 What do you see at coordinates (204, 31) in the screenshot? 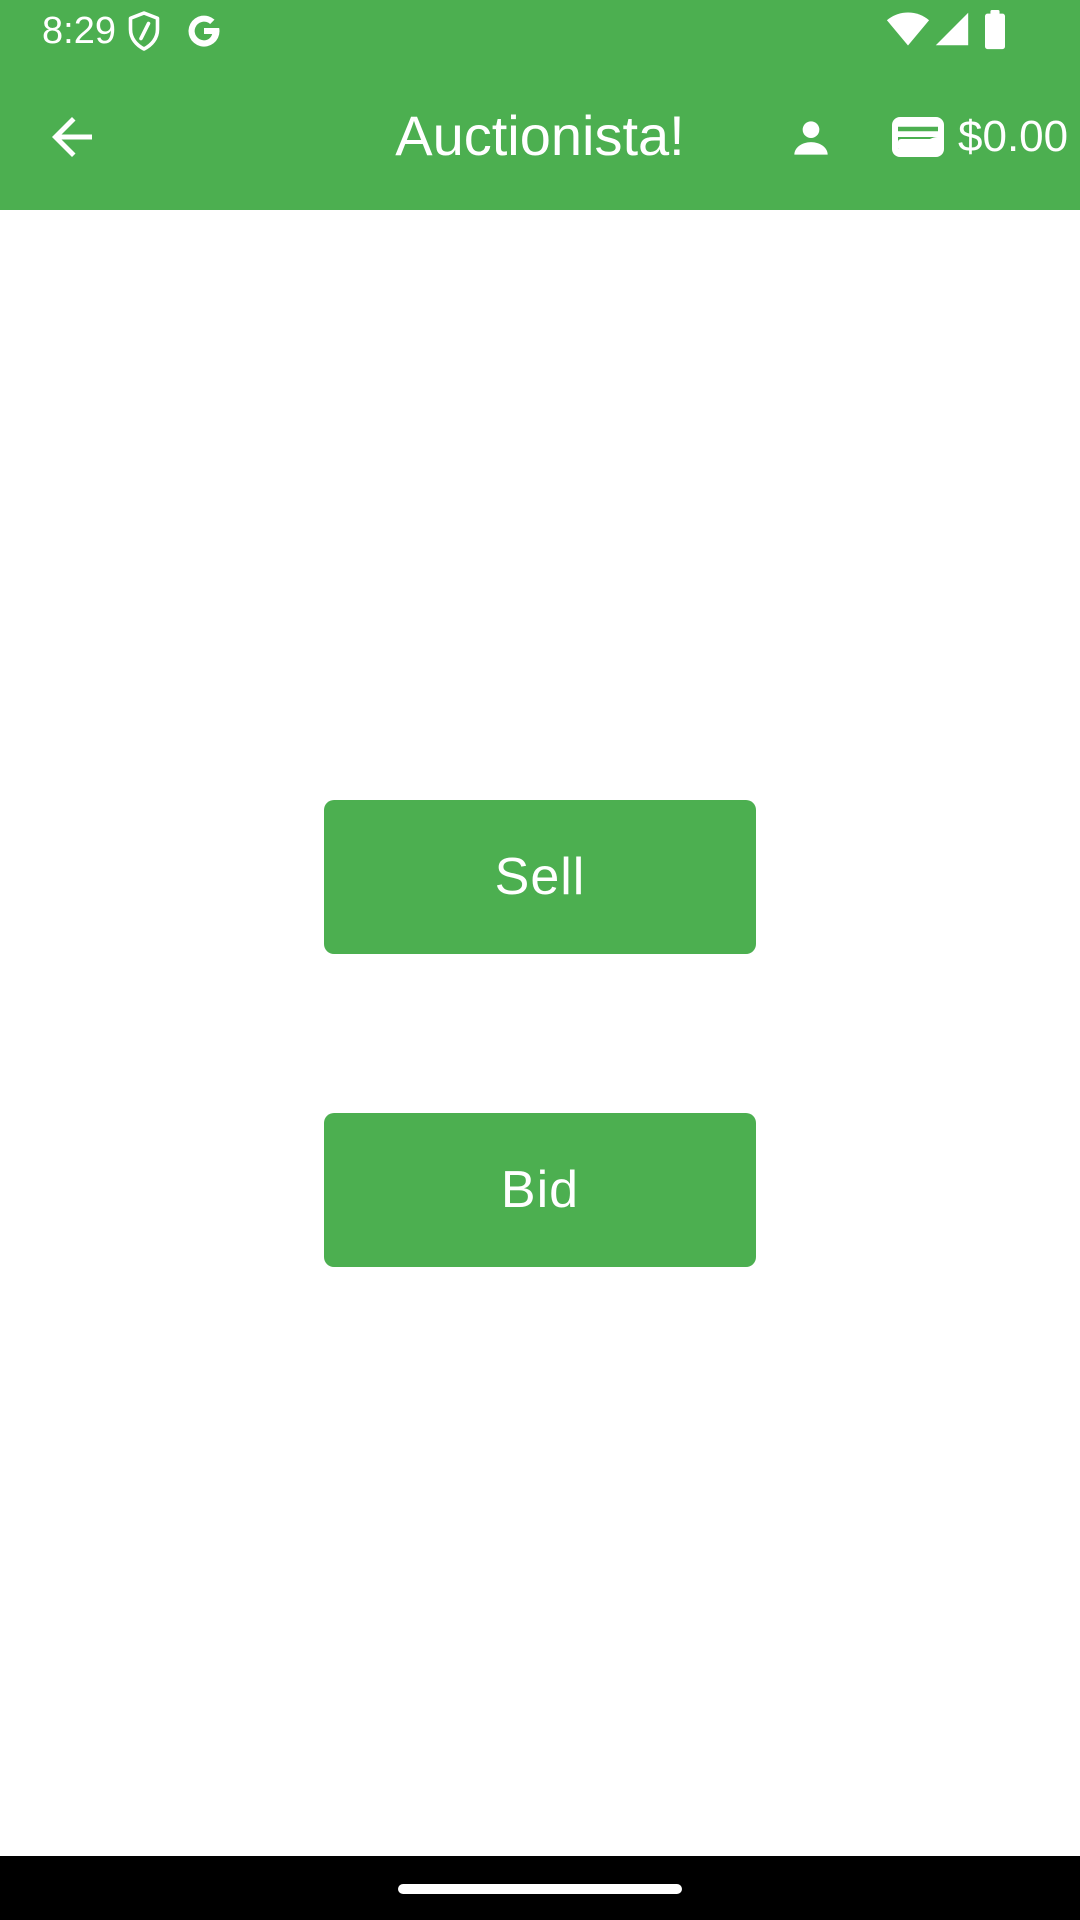
I see `google-g-icon` at bounding box center [204, 31].